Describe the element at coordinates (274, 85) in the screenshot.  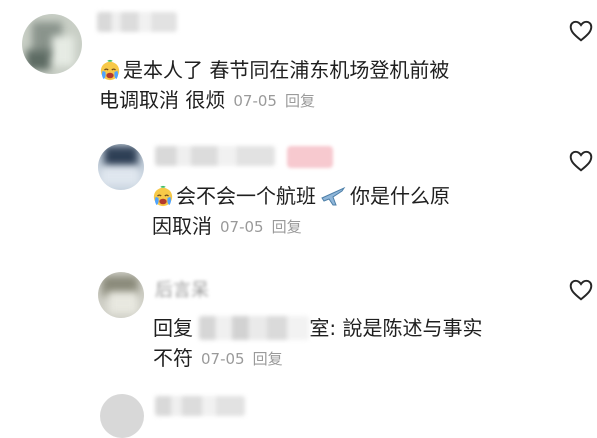
I see `comment-text: 是本人了 春节同在浦东机场登机前被 电调取消 很烦 07-05 回复` at that location.